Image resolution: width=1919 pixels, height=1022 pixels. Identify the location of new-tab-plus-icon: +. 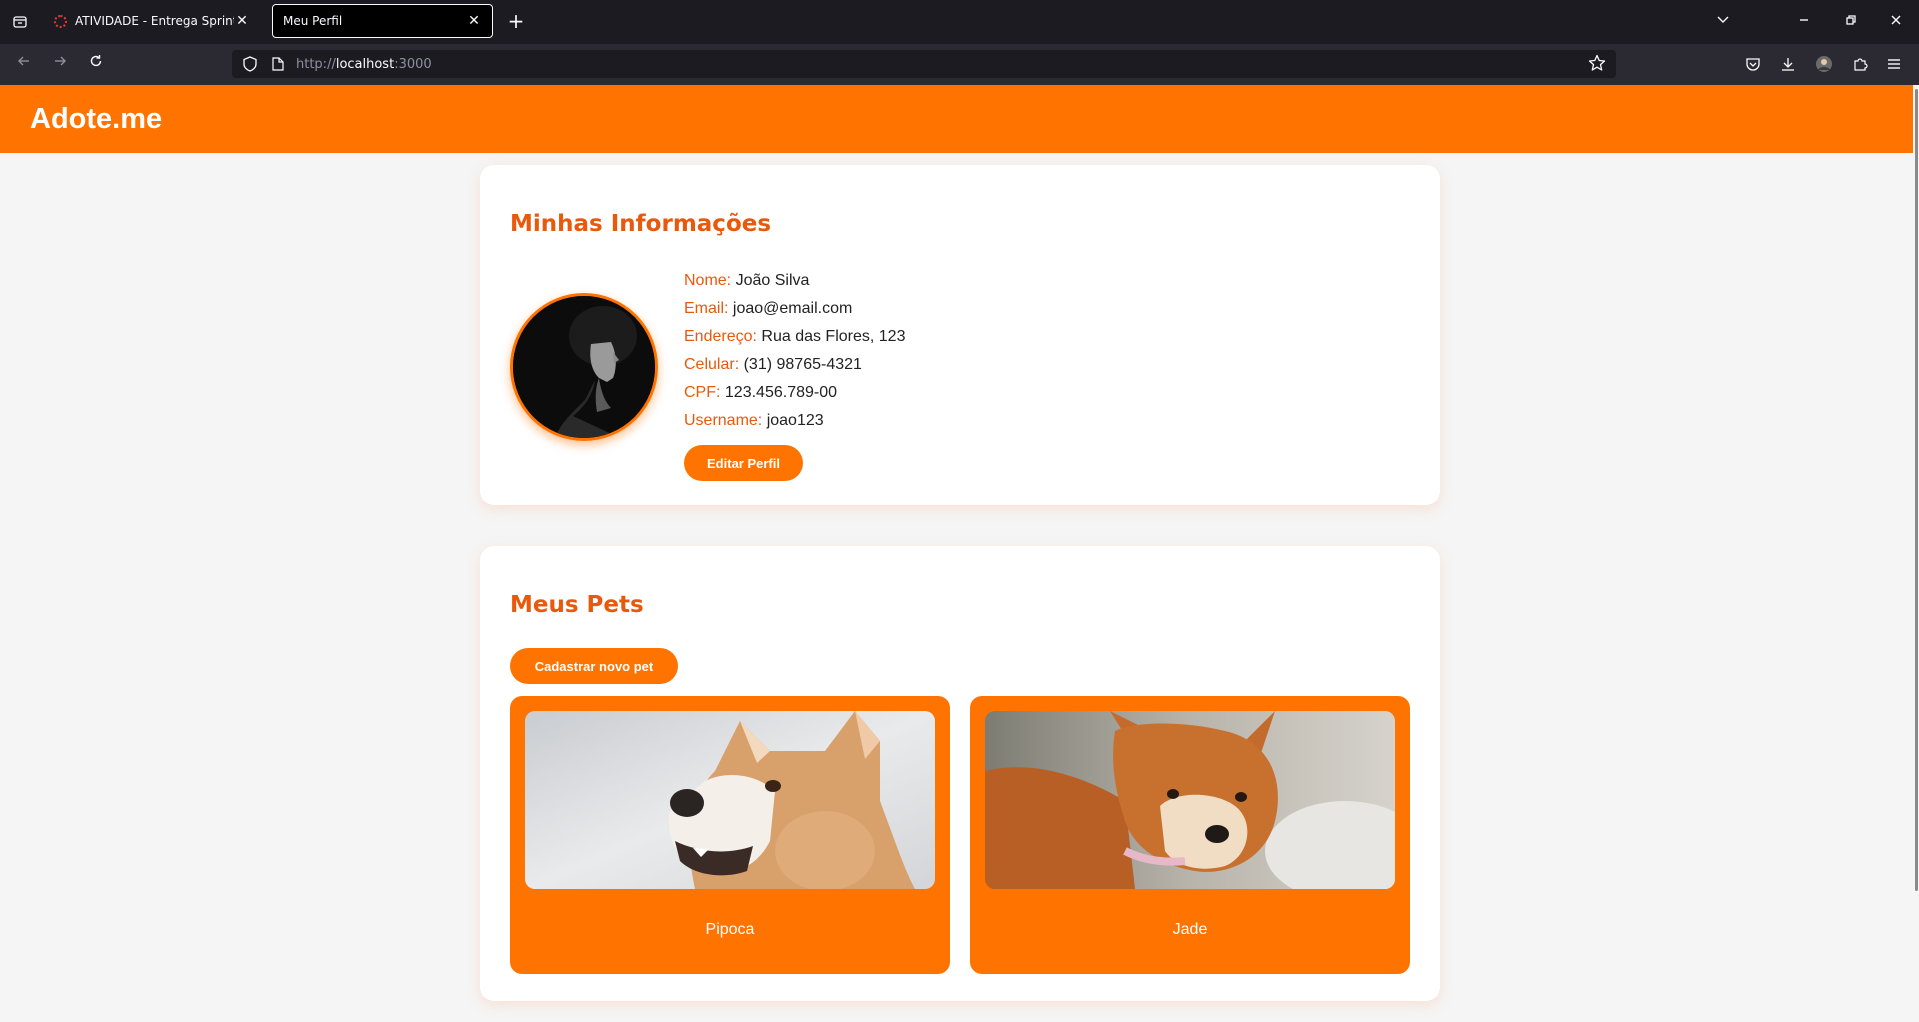
(516, 22).